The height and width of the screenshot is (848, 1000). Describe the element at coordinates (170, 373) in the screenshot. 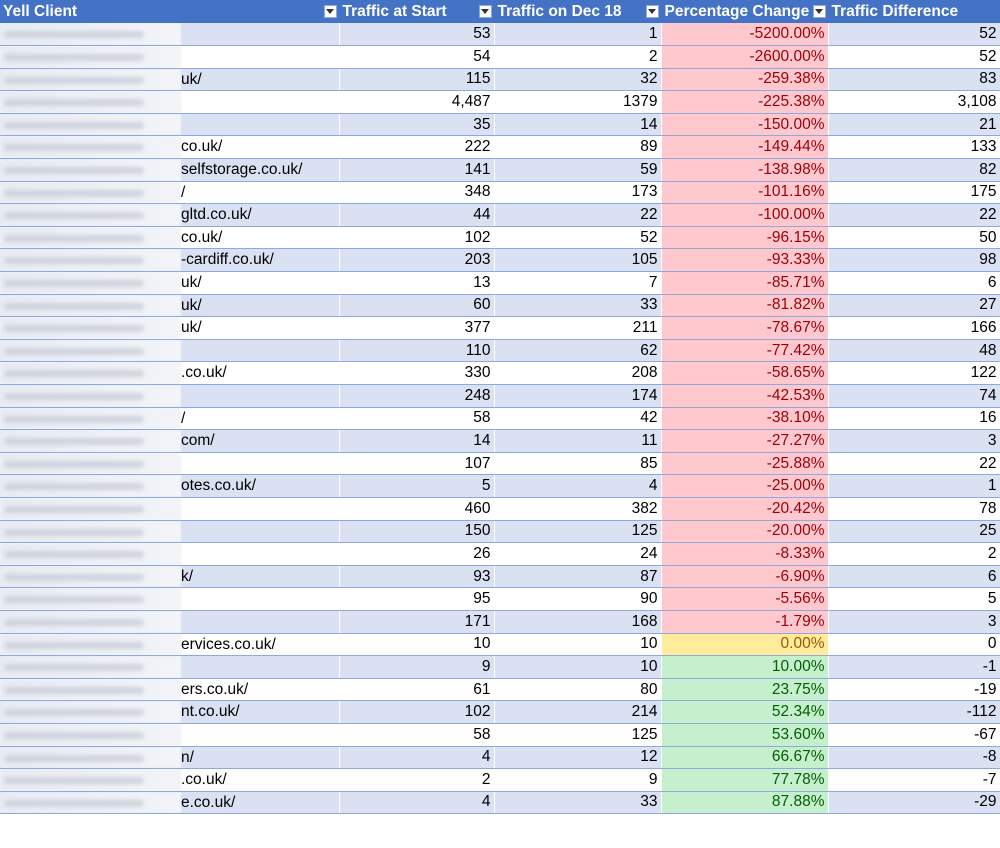

I see `client-cell: .co.uk/` at that location.